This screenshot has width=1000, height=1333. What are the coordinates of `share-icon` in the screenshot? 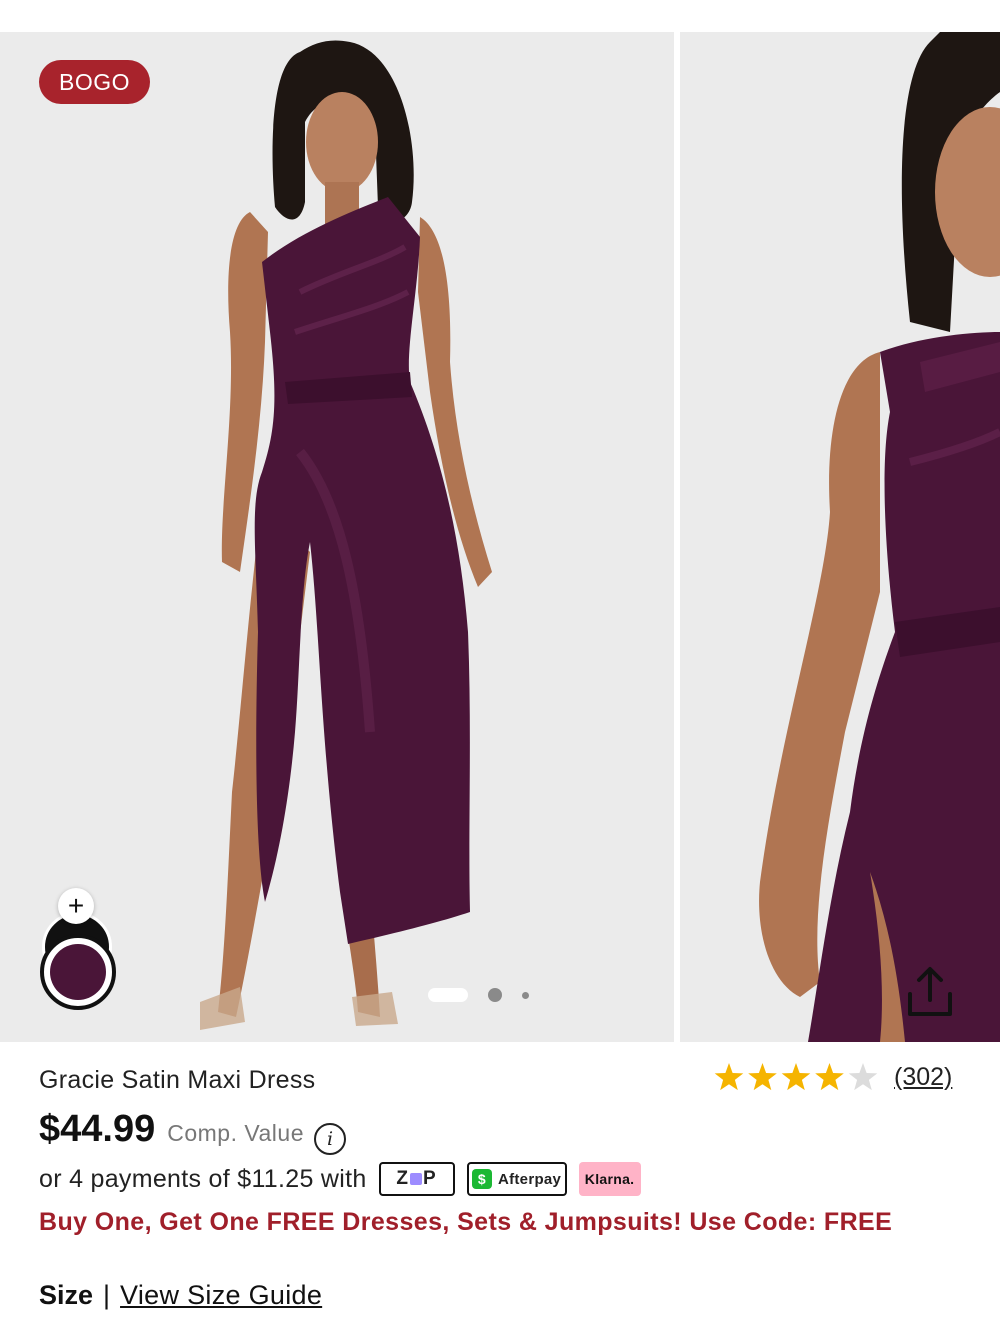 It's located at (930, 992).